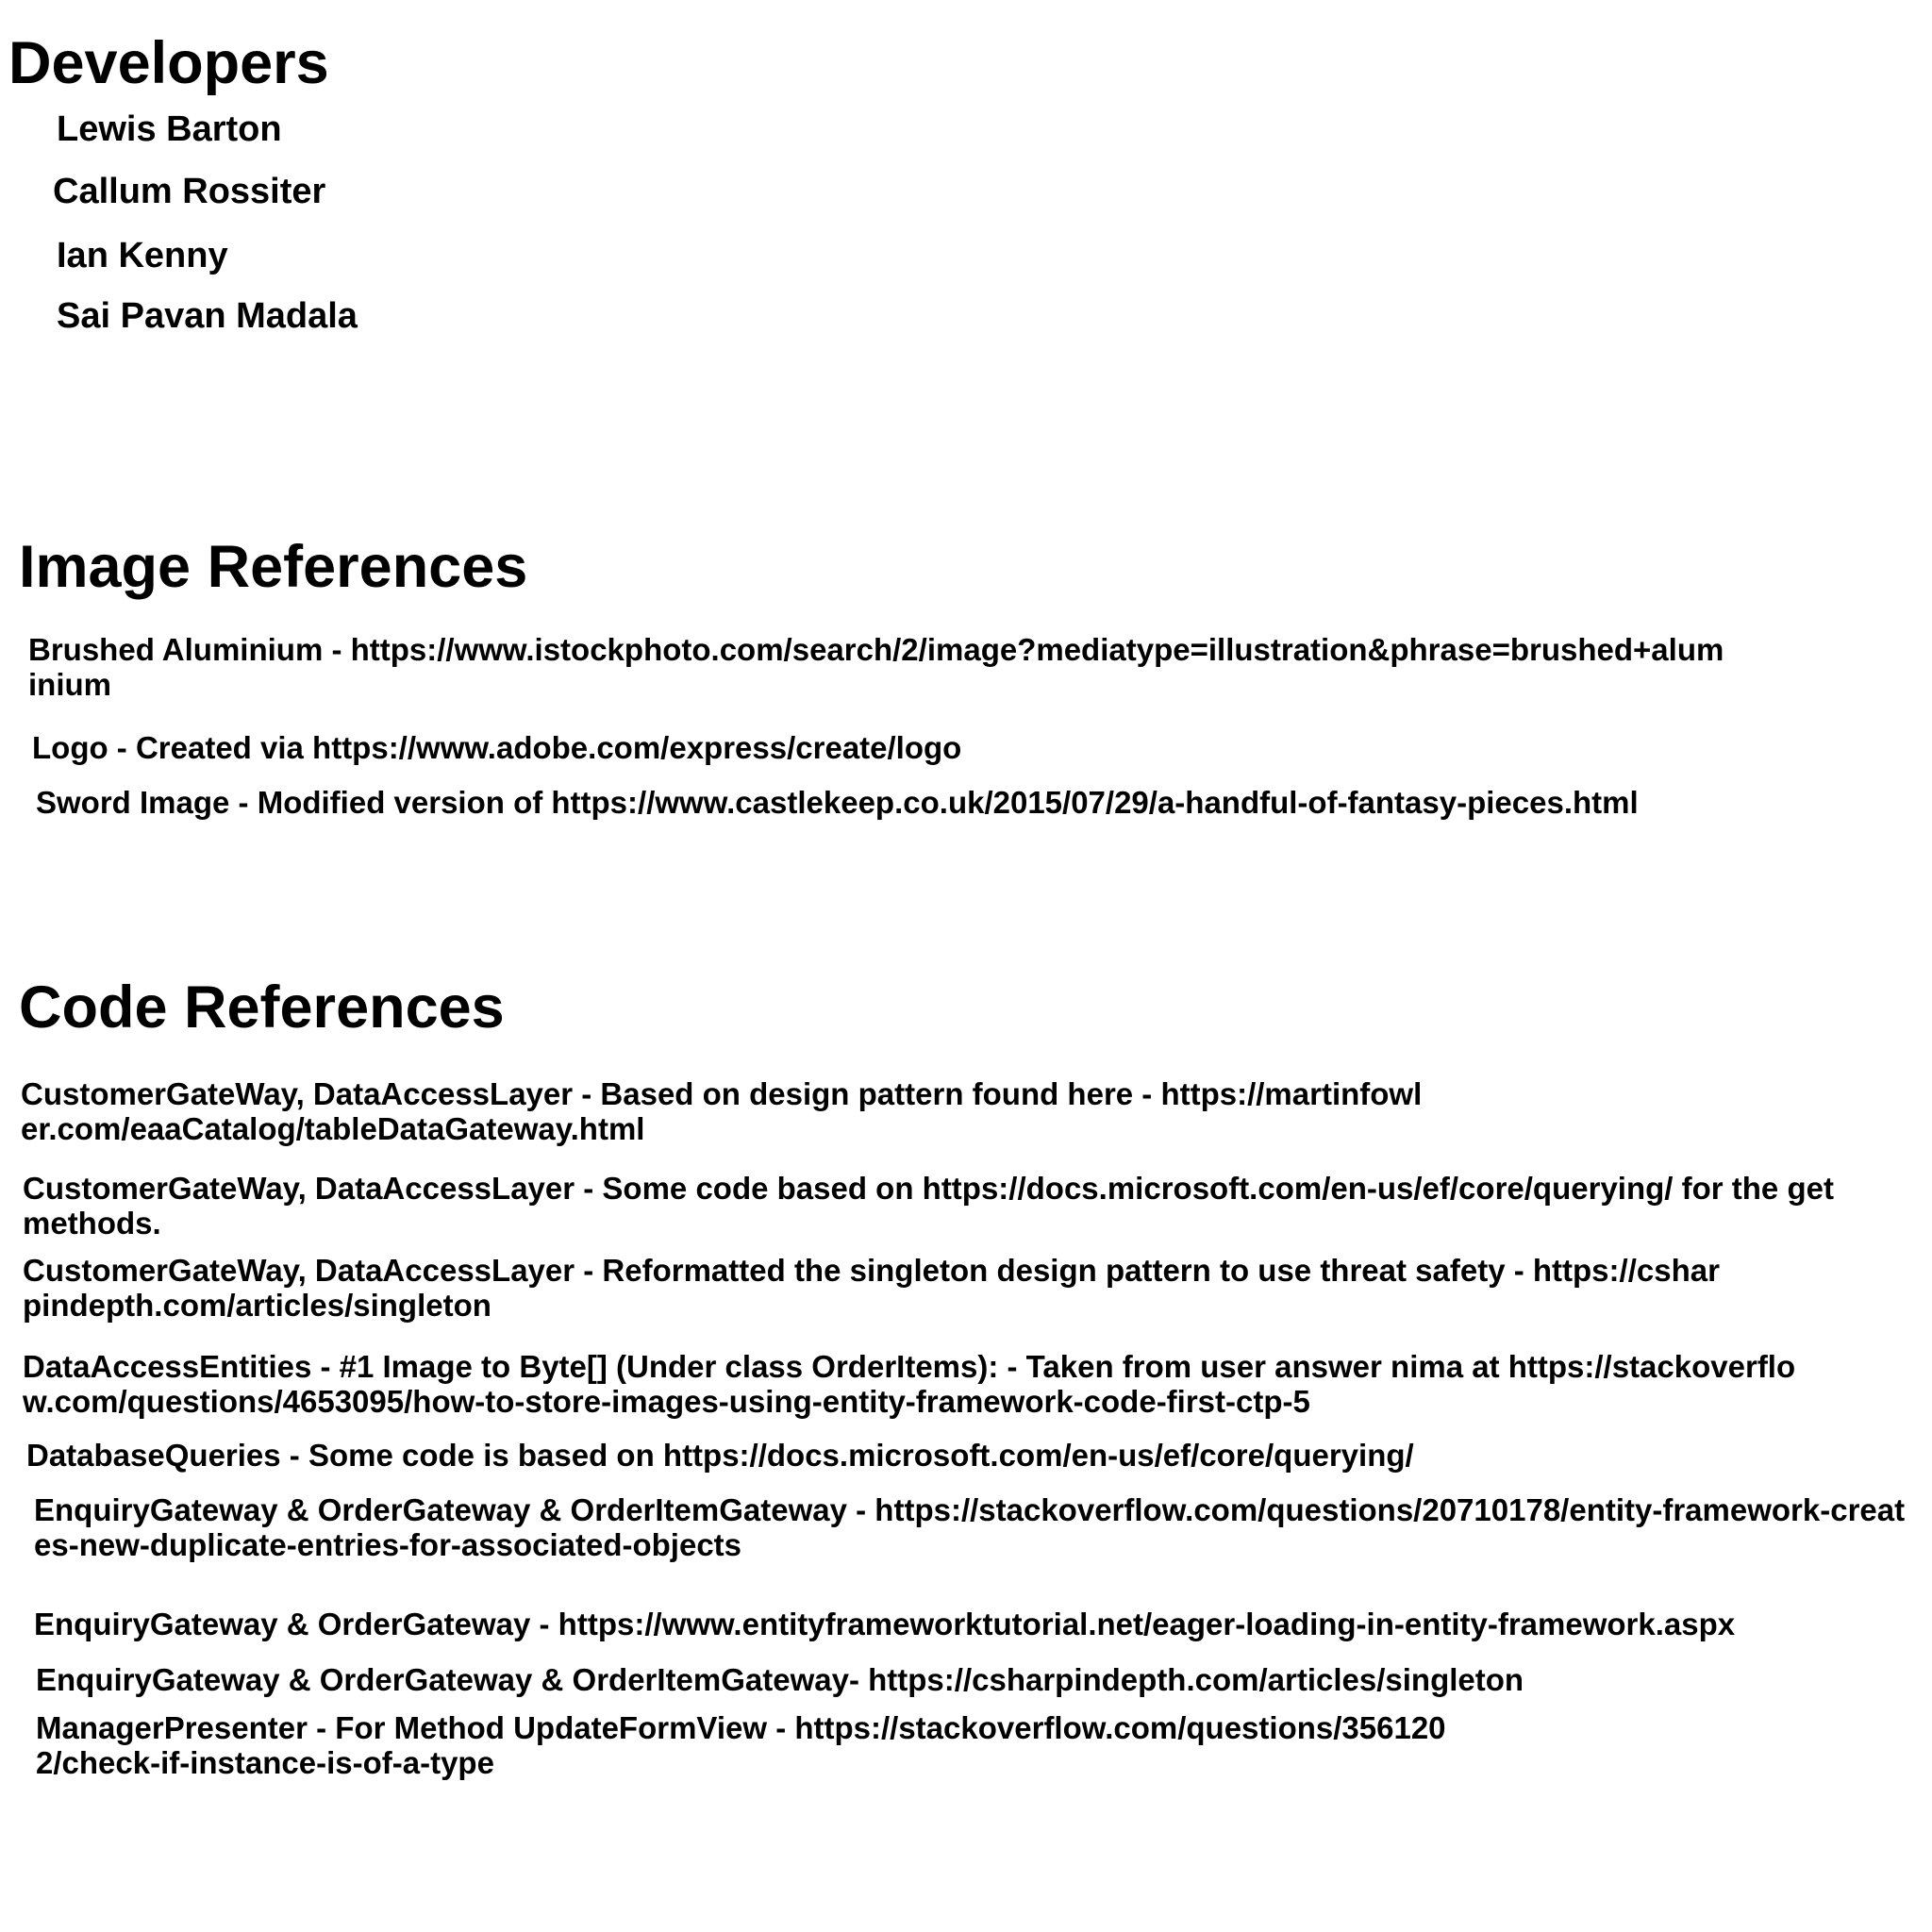  I want to click on developer-name: Sai Pavan Madala, so click(208, 316).